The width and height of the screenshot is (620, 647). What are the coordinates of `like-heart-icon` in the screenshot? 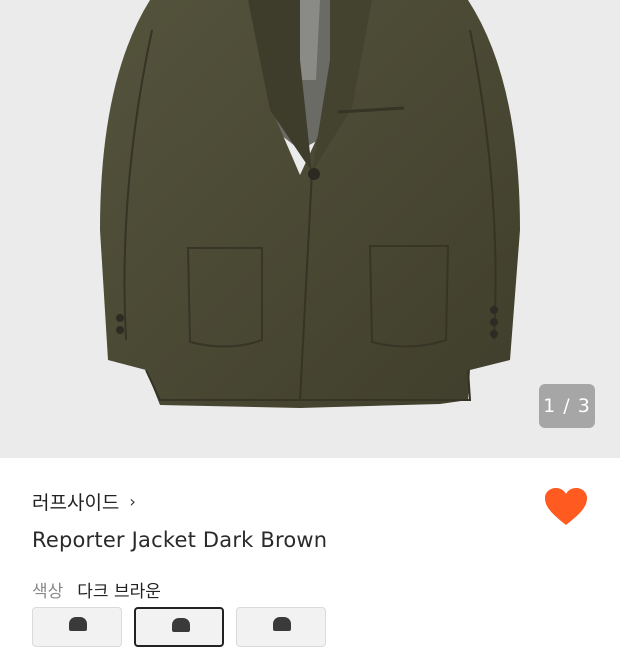 It's located at (566, 507).